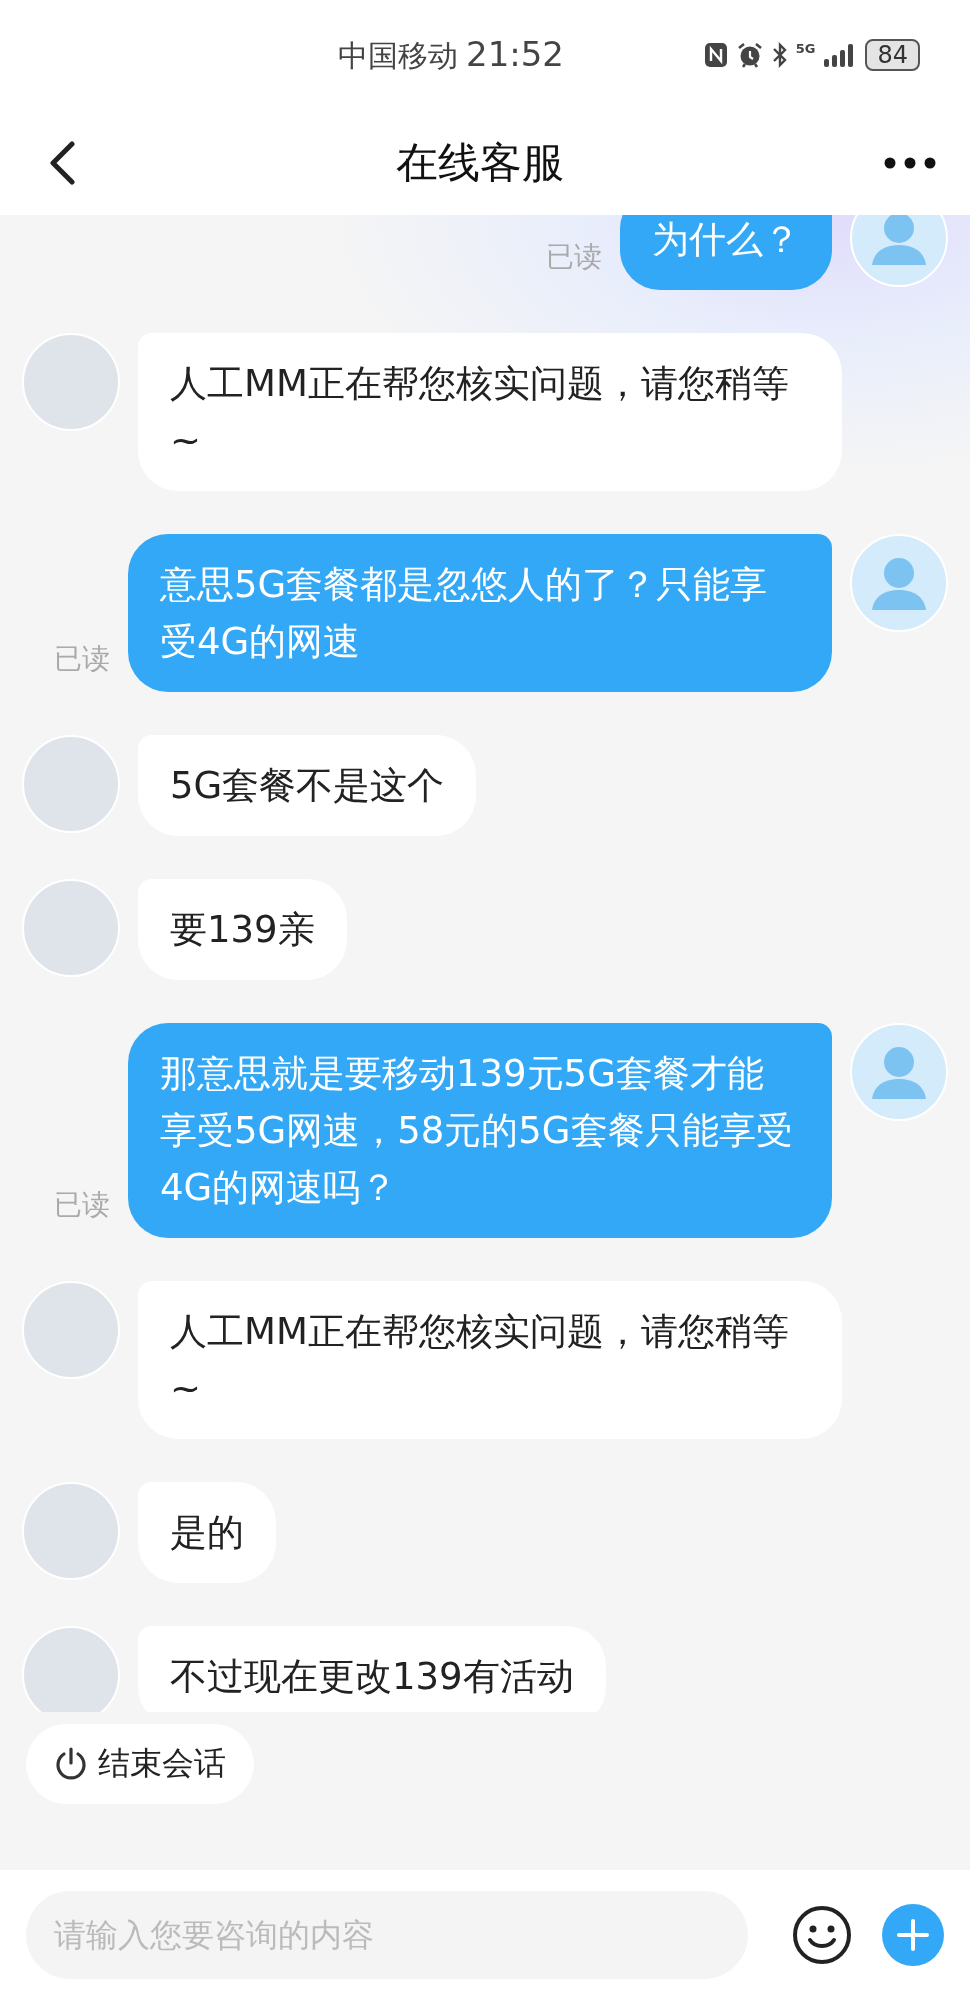 This screenshot has height=2000, width=970. Describe the element at coordinates (910, 162) in the screenshot. I see `more-icon` at that location.